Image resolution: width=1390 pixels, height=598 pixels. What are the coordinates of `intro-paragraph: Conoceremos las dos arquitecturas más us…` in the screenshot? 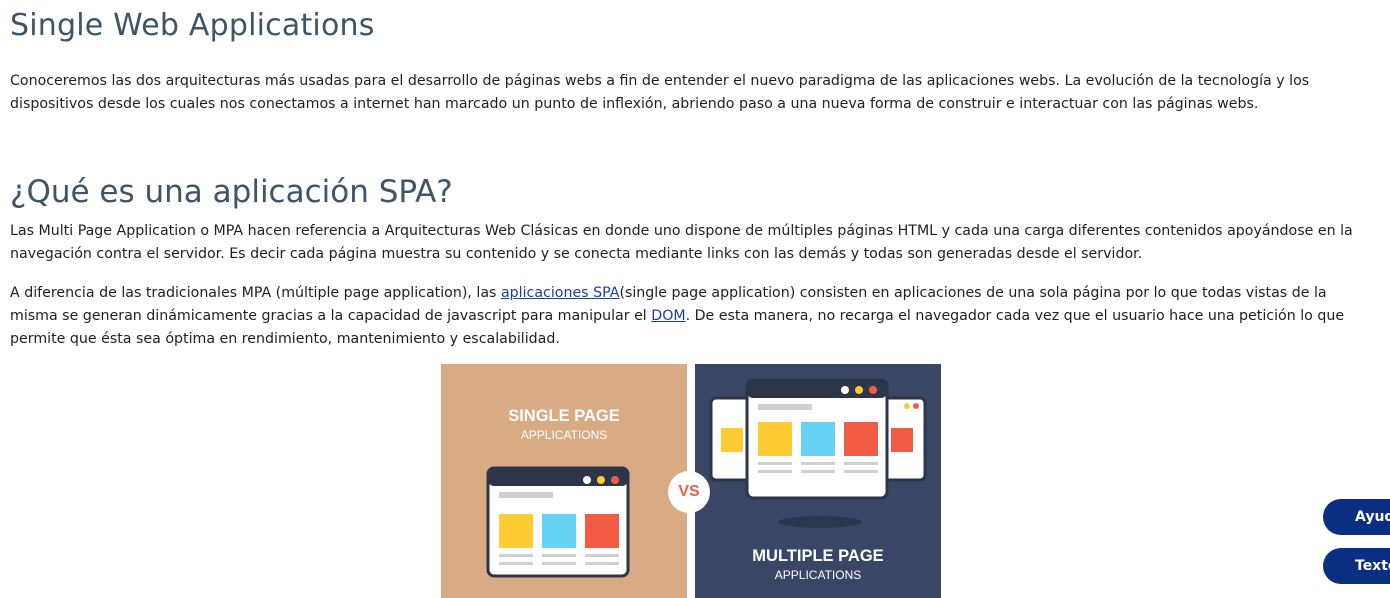 It's located at (660, 92).